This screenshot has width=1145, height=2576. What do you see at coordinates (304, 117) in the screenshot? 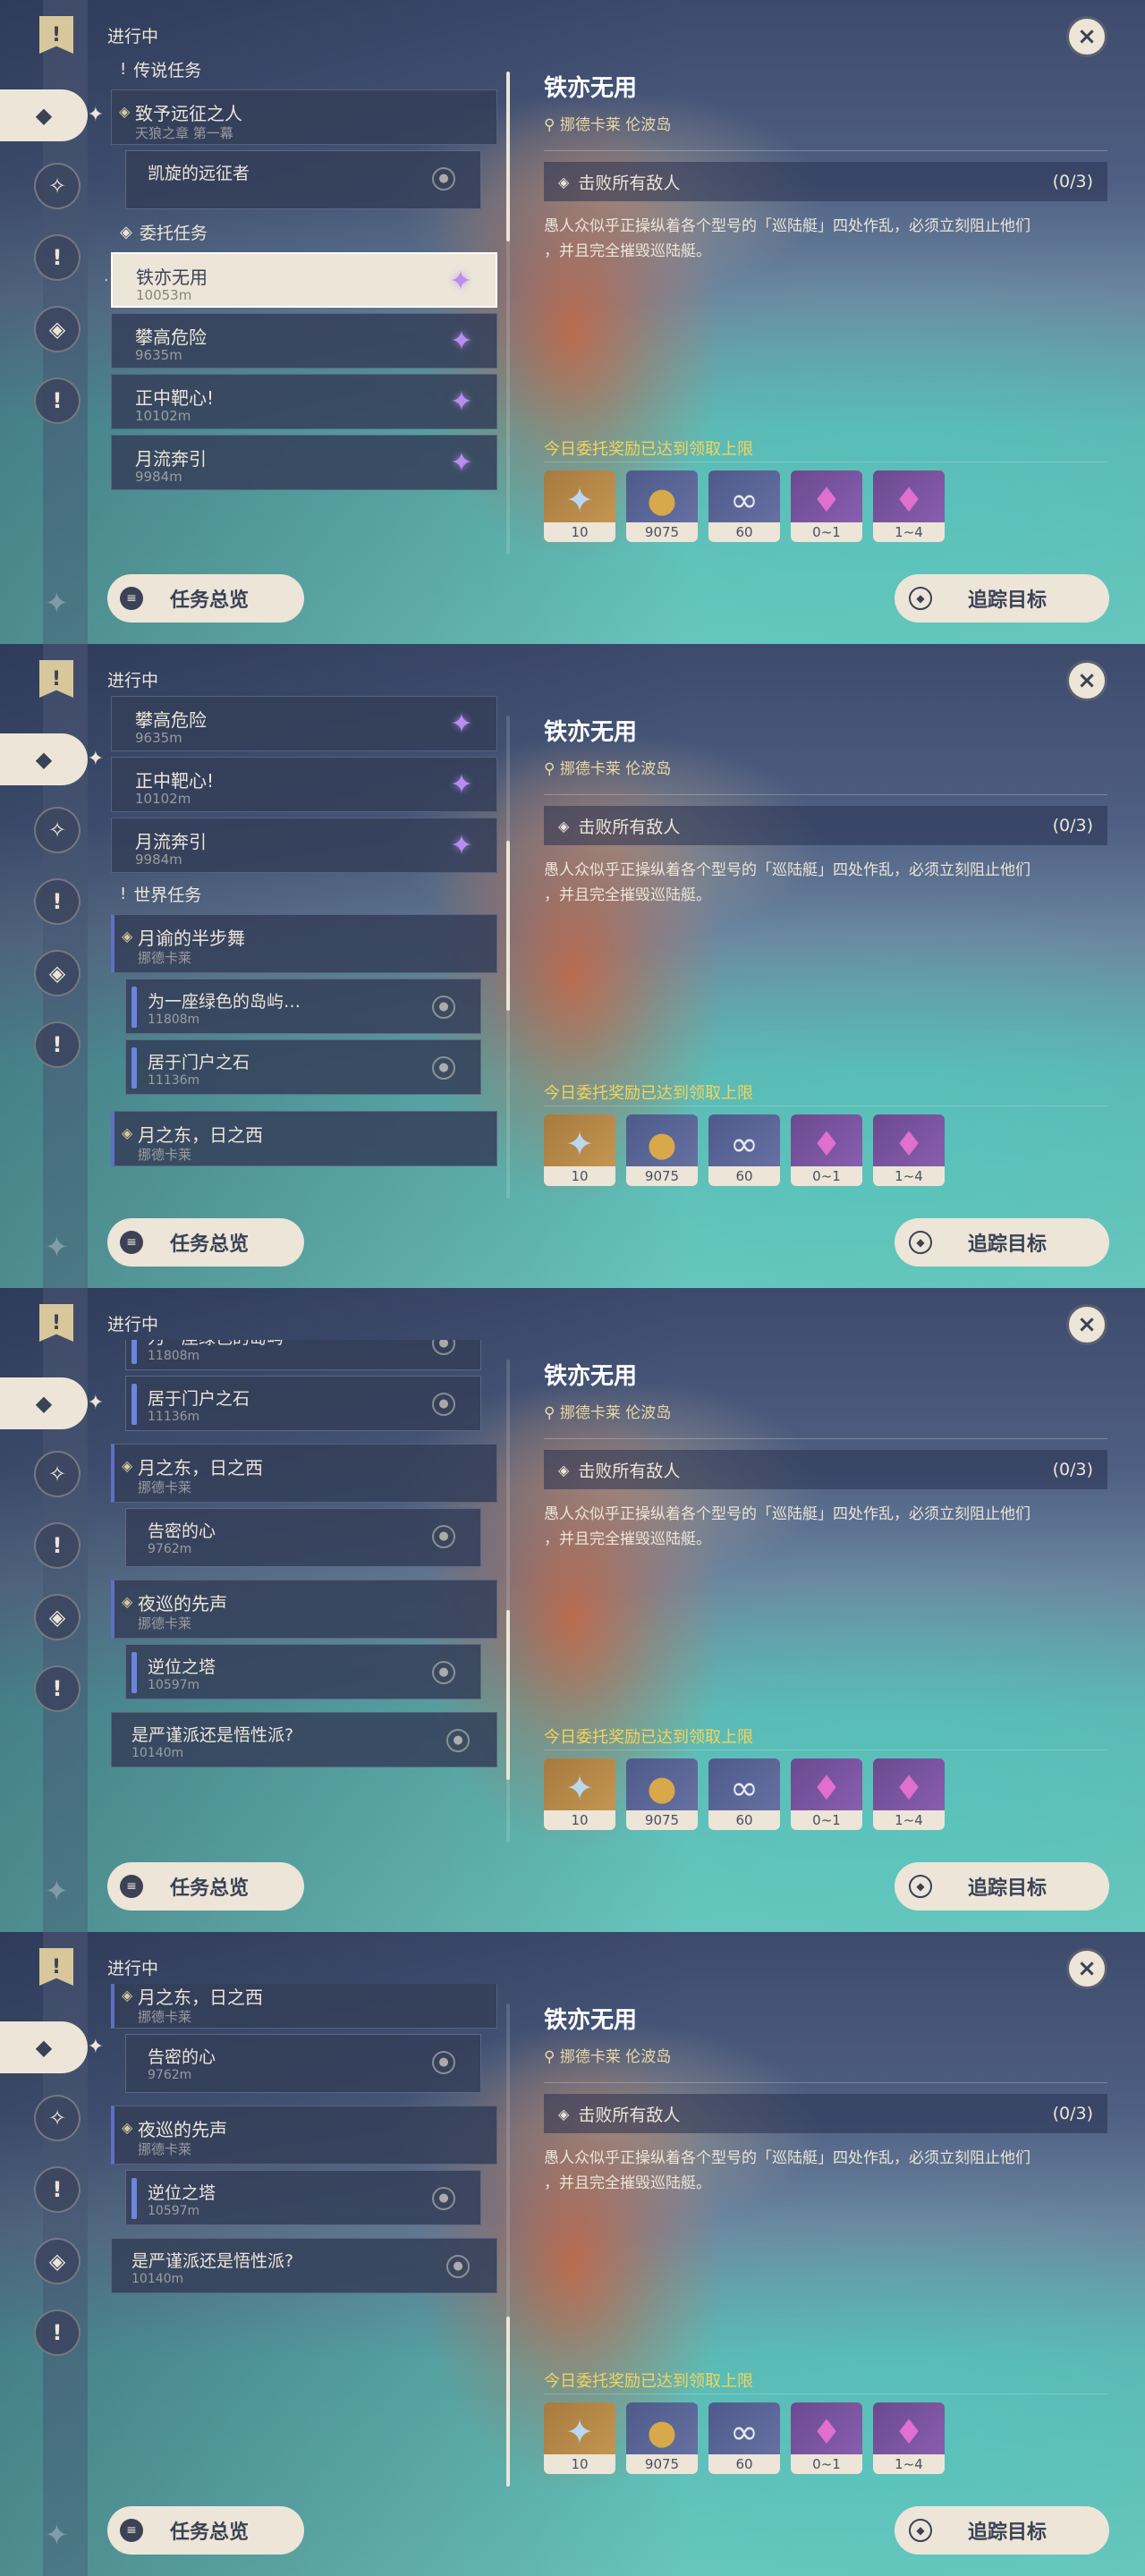
I see `quest-legend-main: ◈ 致予远征之人 天狼之章 第一幕` at bounding box center [304, 117].